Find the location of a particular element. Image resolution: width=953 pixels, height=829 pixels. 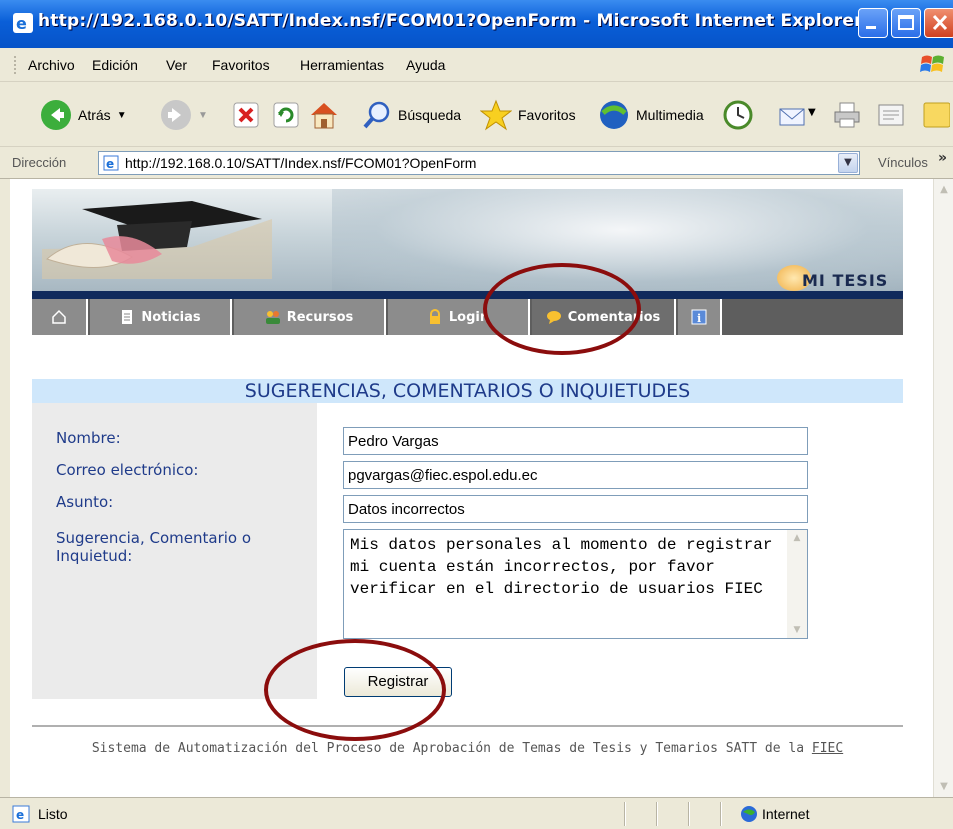

banner-divider is located at coordinates (467, 295).